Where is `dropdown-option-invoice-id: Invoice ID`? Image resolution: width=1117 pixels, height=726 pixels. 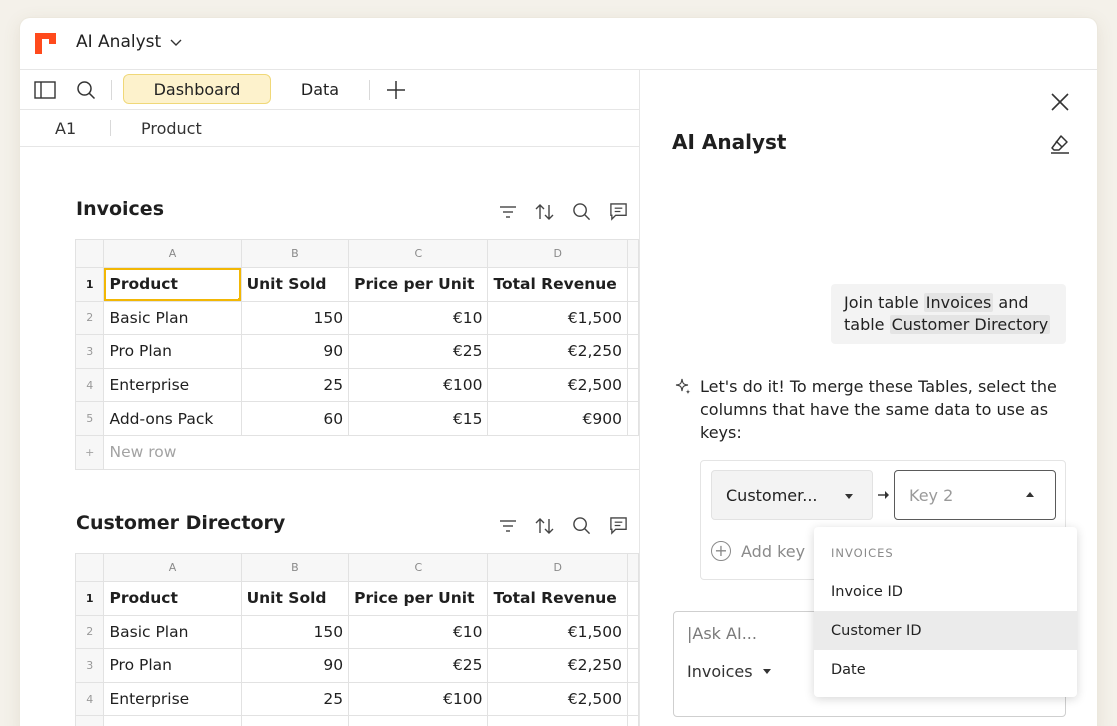
dropdown-option-invoice-id: Invoice ID is located at coordinates (945, 591).